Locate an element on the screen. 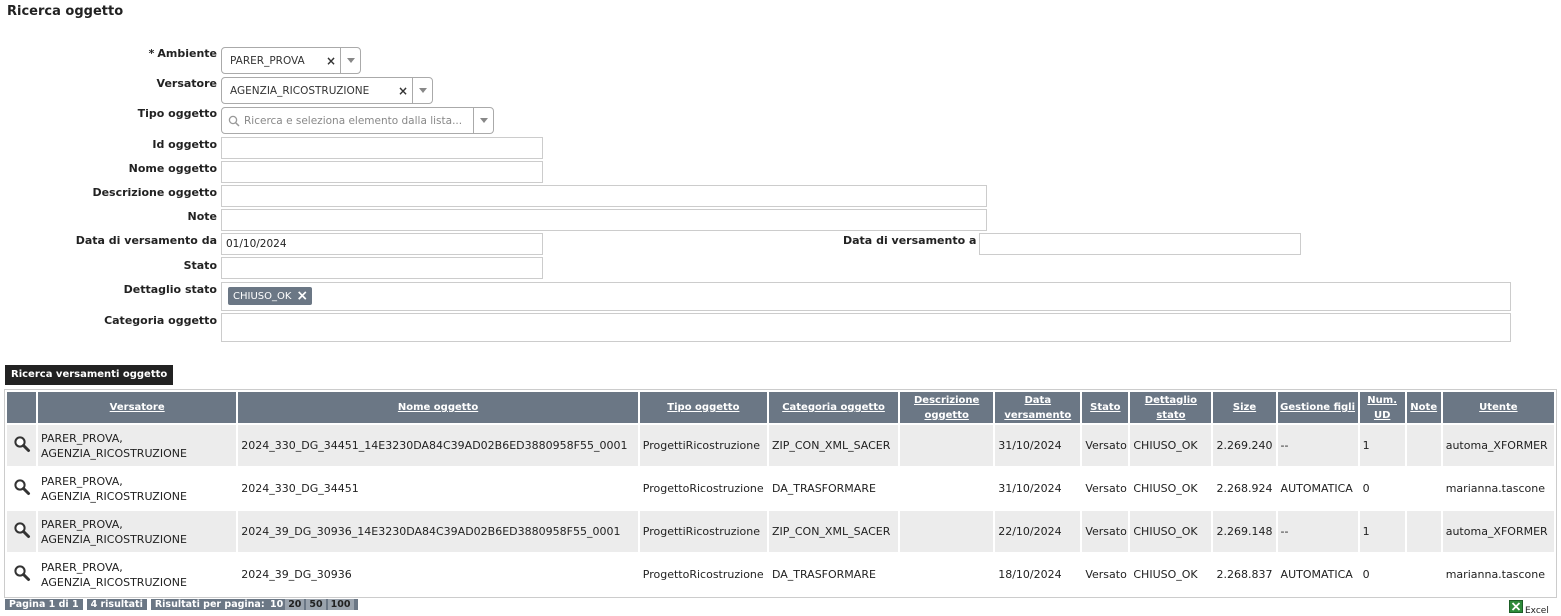 Image resolution: width=1561 pixels, height=616 pixels. stato-label: Stato is located at coordinates (200, 265).